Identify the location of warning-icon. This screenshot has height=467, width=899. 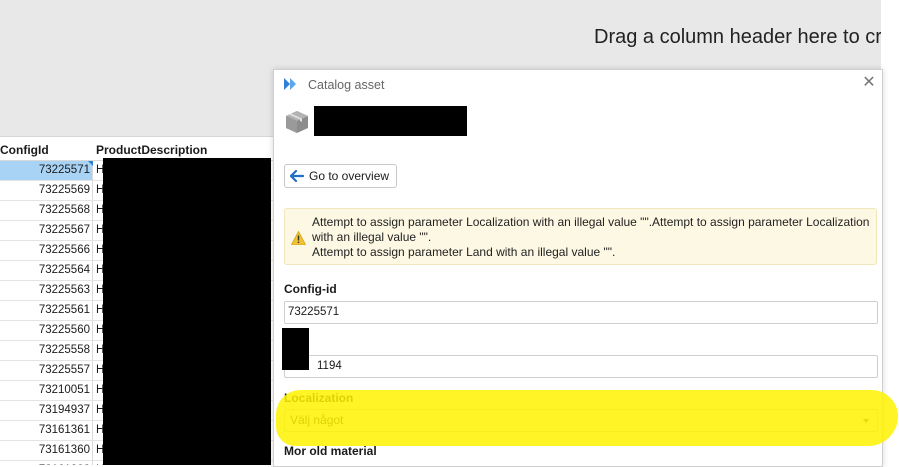
(298, 238).